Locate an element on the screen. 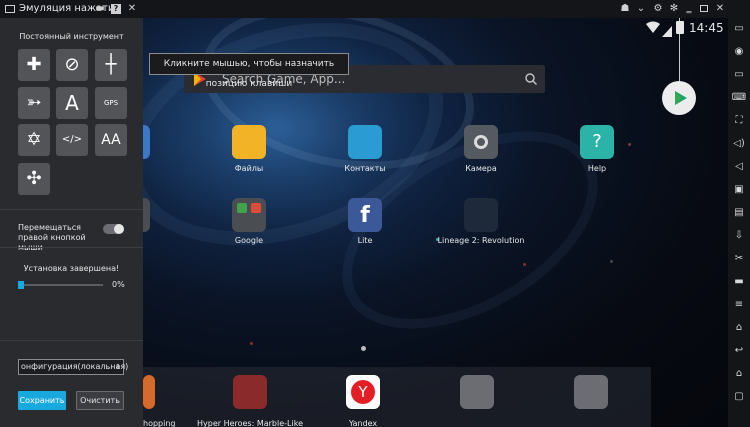  install-status: Установка завершена! is located at coordinates (71, 268).